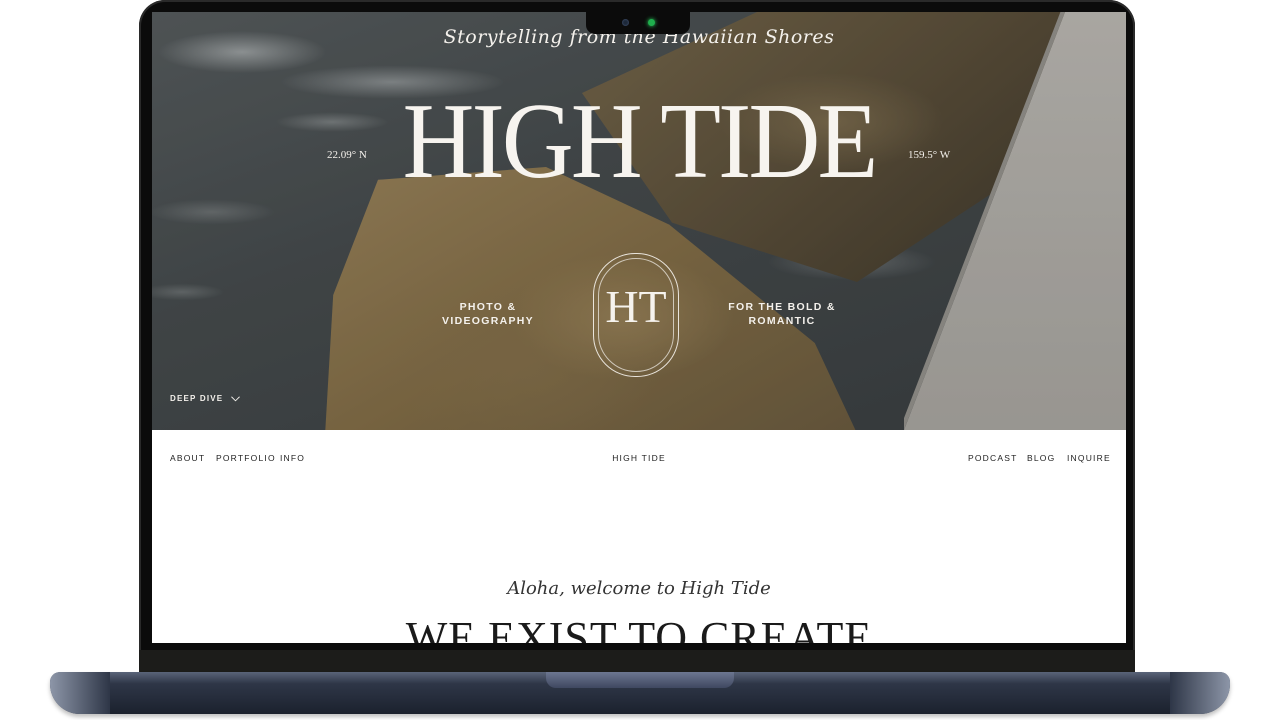 This screenshot has height=720, width=1280. I want to click on nav-blog: BLOG, so click(1041, 458).